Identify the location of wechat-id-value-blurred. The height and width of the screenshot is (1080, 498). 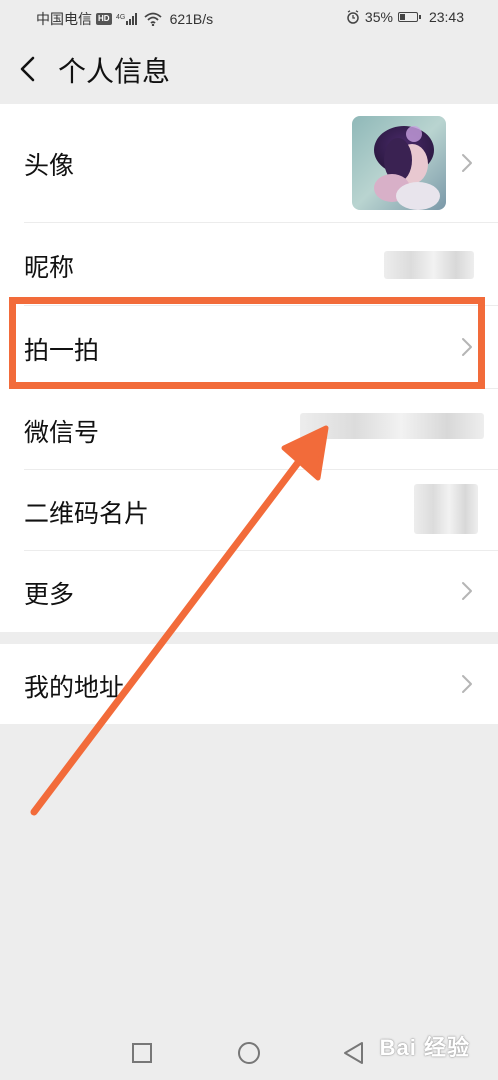
(392, 426).